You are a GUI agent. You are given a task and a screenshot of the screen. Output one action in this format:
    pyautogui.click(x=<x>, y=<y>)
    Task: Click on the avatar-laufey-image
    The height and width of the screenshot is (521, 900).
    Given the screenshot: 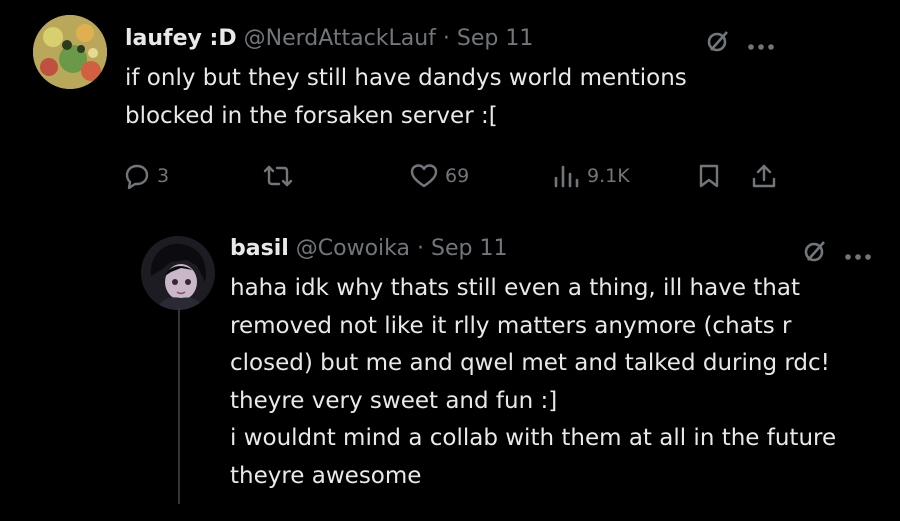 What is the action you would take?
    pyautogui.click(x=70, y=52)
    